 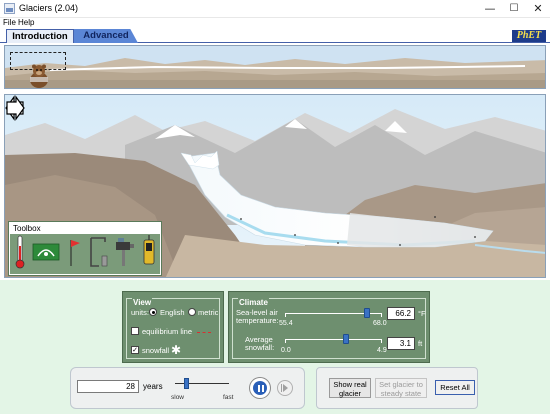 What do you see at coordinates (186, 383) in the screenshot?
I see `speed-slider-thumb` at bounding box center [186, 383].